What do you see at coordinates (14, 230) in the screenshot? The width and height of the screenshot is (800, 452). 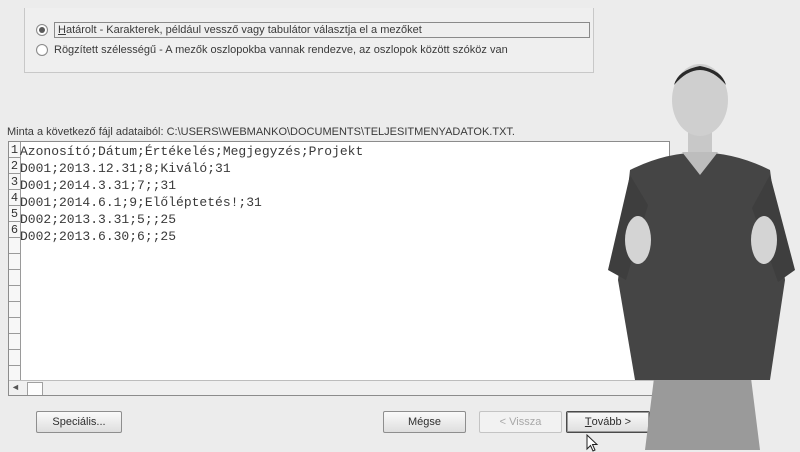 I see `line-number: 6` at bounding box center [14, 230].